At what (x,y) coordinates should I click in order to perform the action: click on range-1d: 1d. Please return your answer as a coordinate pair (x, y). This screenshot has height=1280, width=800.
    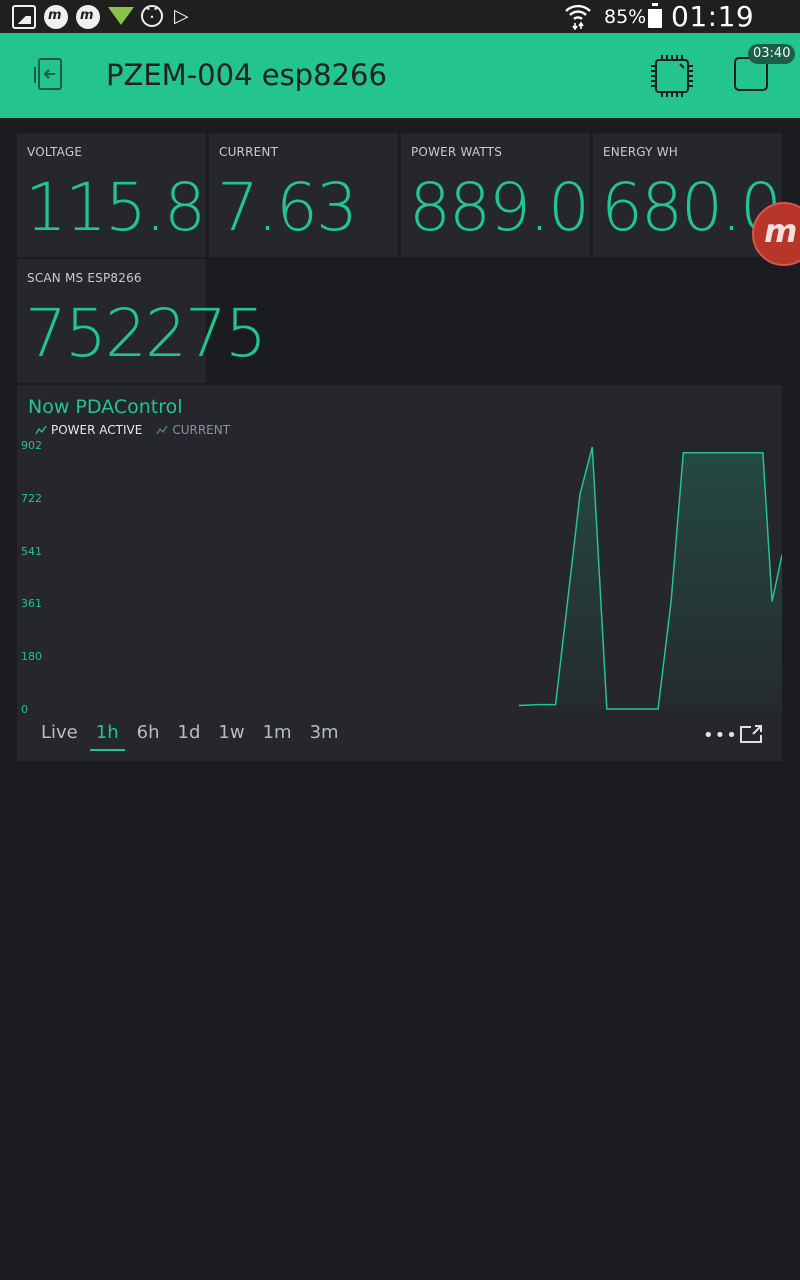
    Looking at the image, I should click on (189, 736).